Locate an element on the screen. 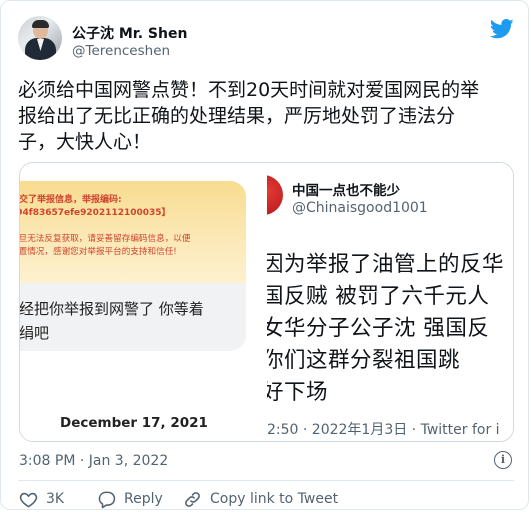 The image size is (531, 512). notice-line: 提交了举报信息，举报编码: is located at coordinates (70, 200).